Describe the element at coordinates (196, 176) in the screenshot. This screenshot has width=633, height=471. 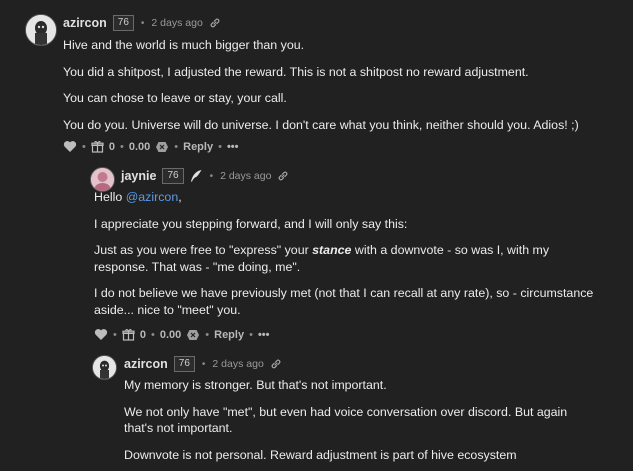
I see `quill-icon` at that location.